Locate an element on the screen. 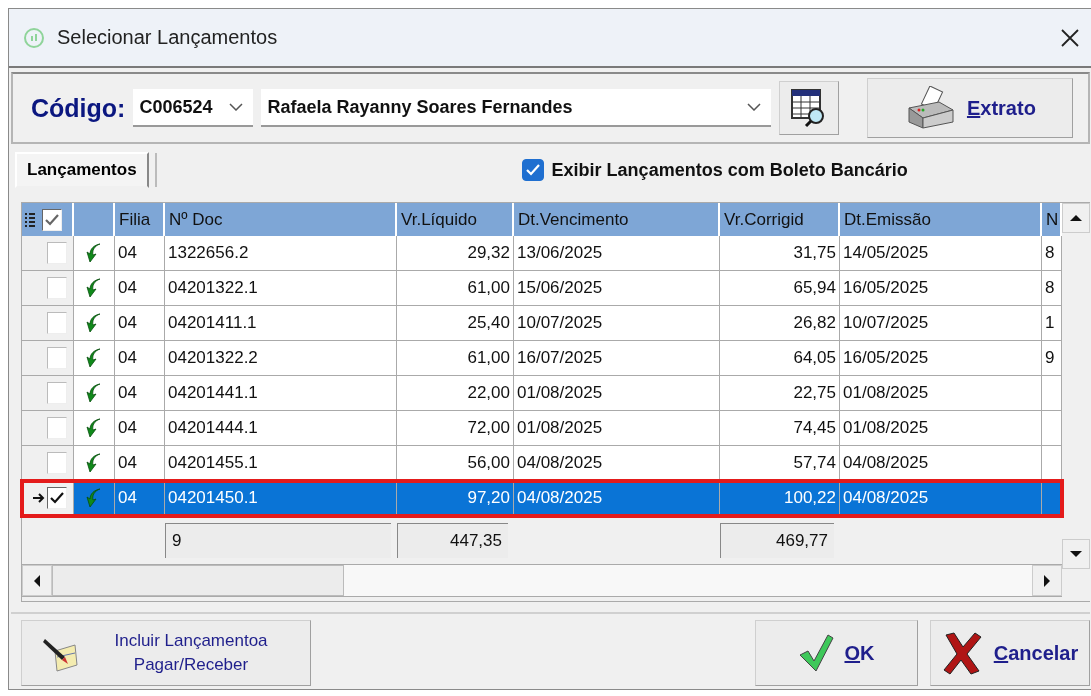 This screenshot has height=696, width=1091. up-triangle-icon is located at coordinates (1076, 218).